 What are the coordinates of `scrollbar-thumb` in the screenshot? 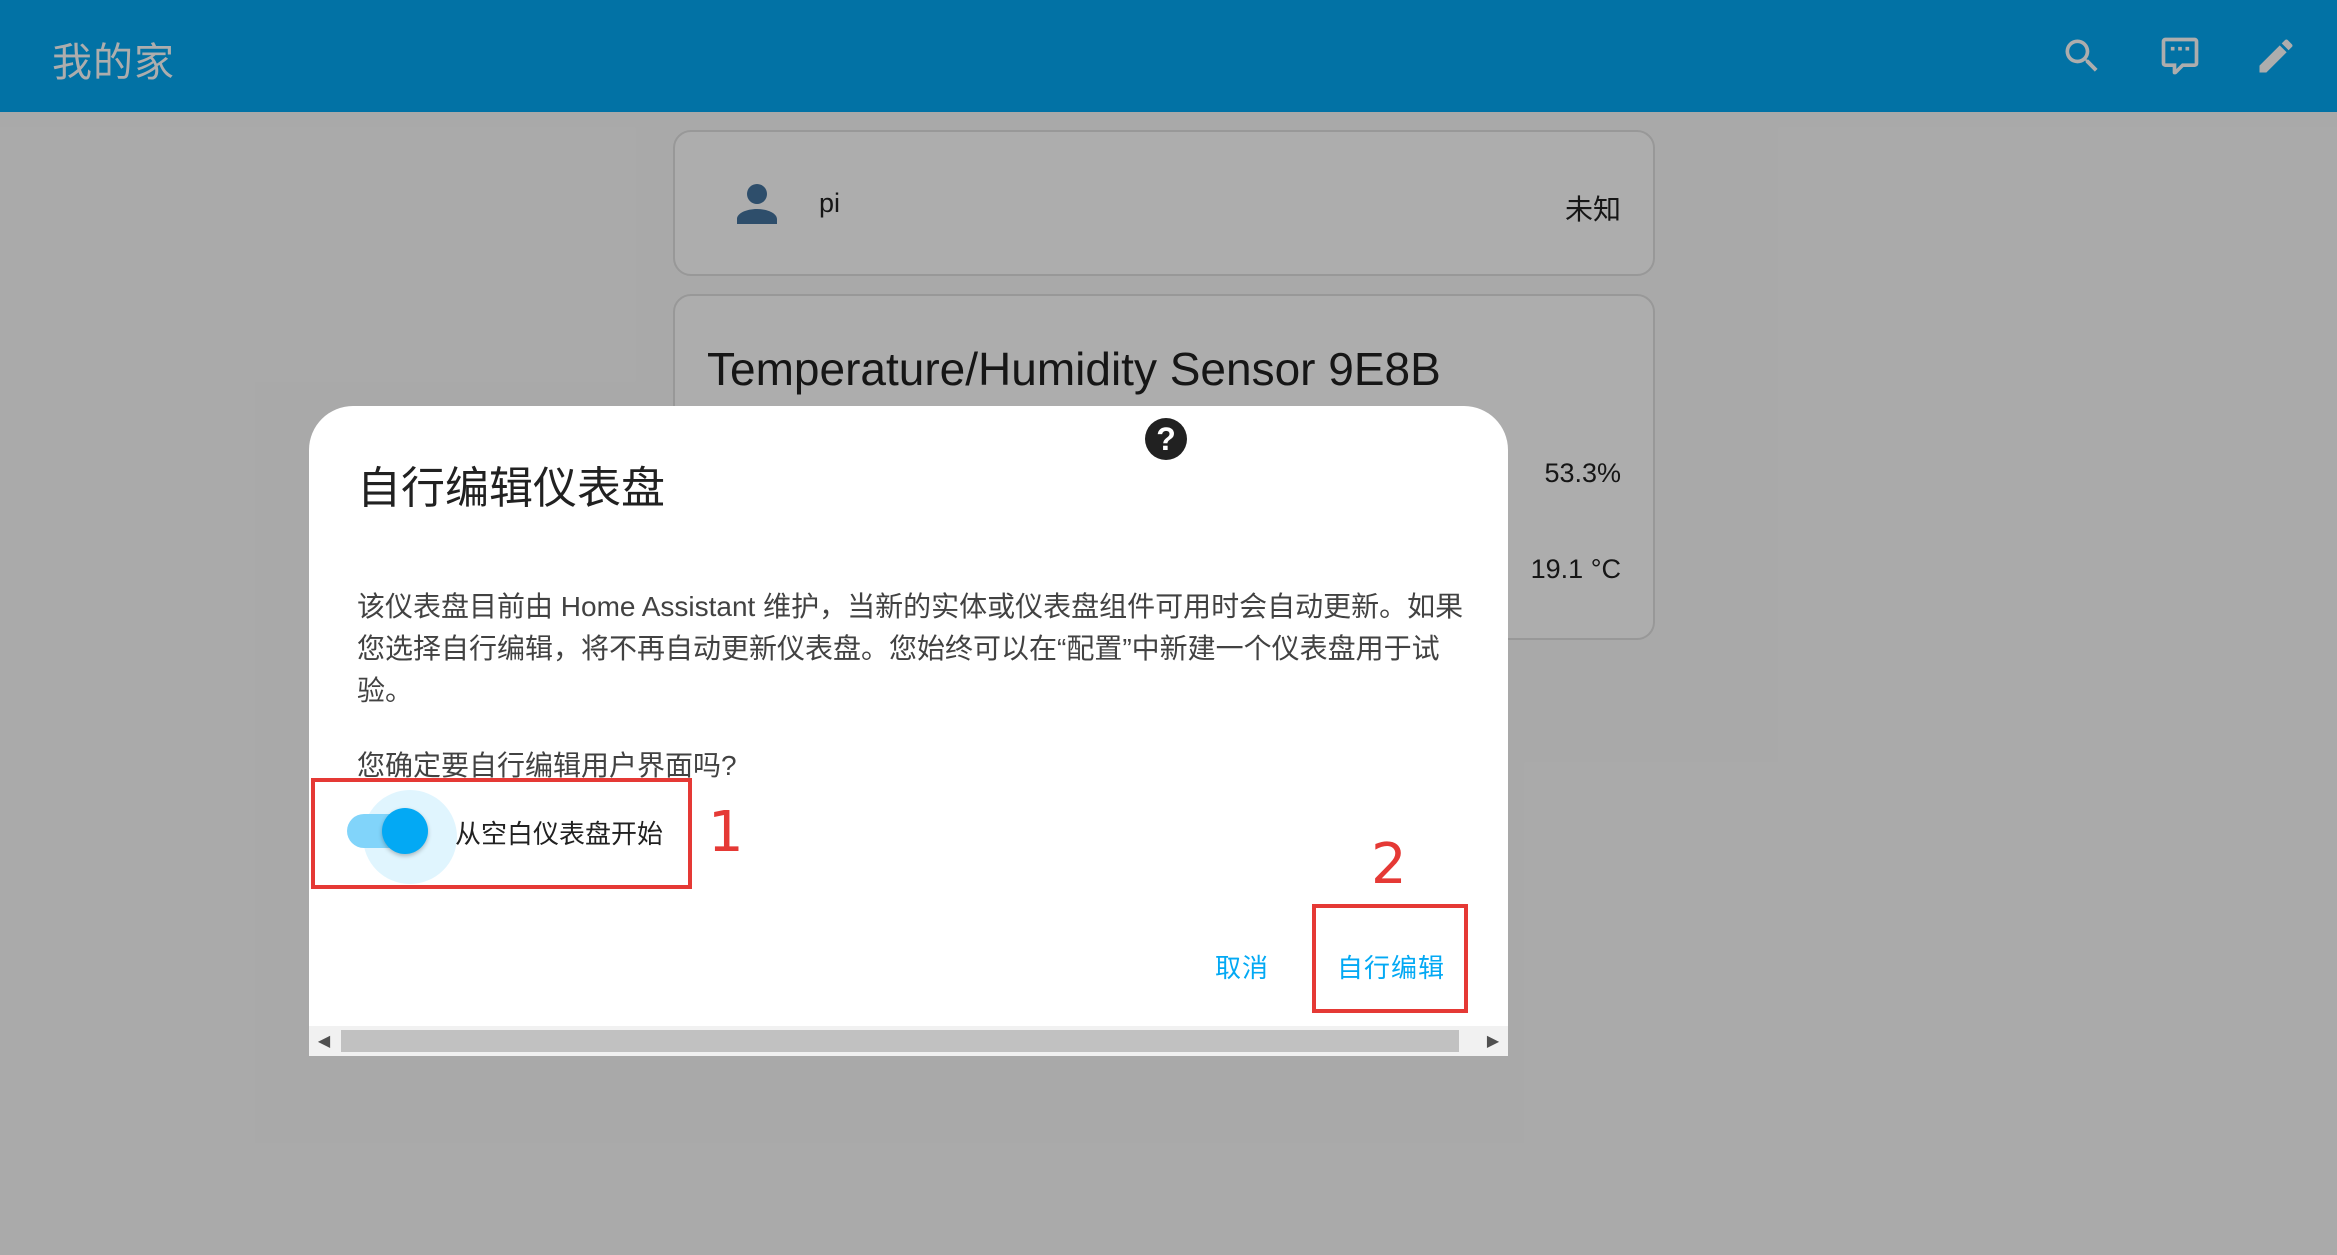 It's located at (900, 1041).